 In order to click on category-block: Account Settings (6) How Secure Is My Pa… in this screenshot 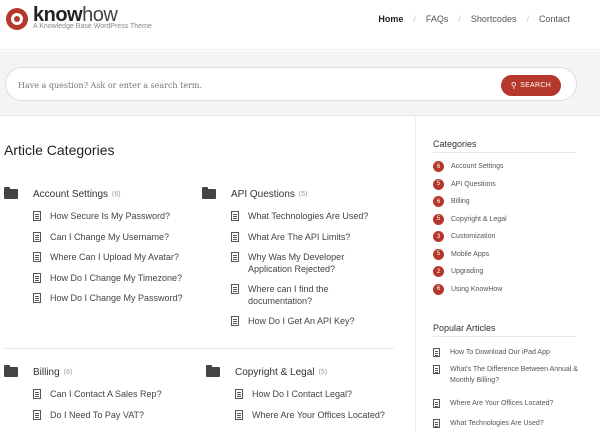, I will do `click(99, 250)`.